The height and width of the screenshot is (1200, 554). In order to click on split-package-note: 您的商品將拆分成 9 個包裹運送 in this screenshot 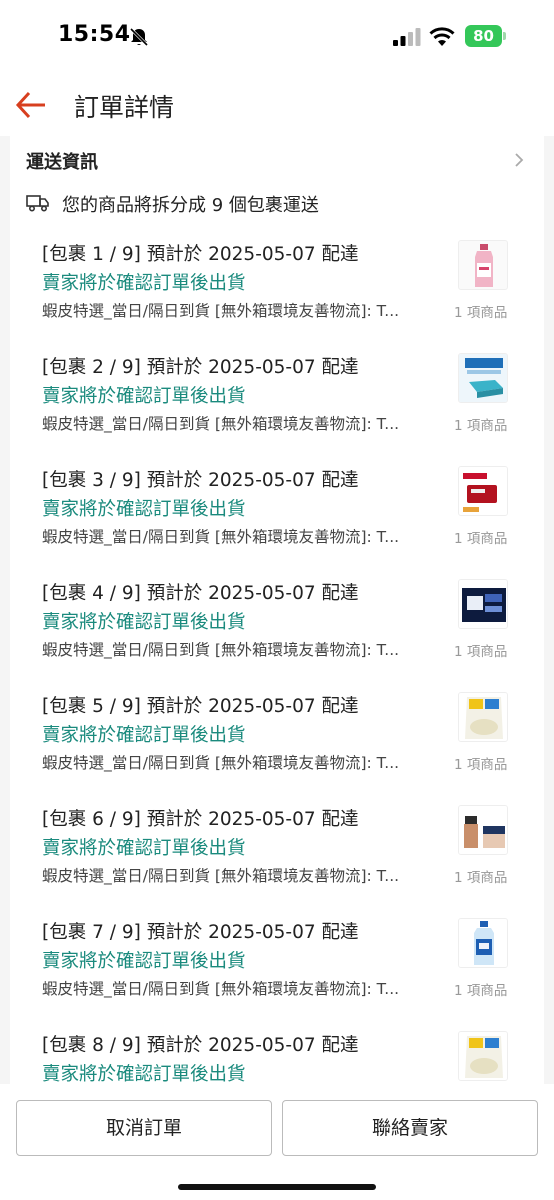, I will do `click(190, 205)`.